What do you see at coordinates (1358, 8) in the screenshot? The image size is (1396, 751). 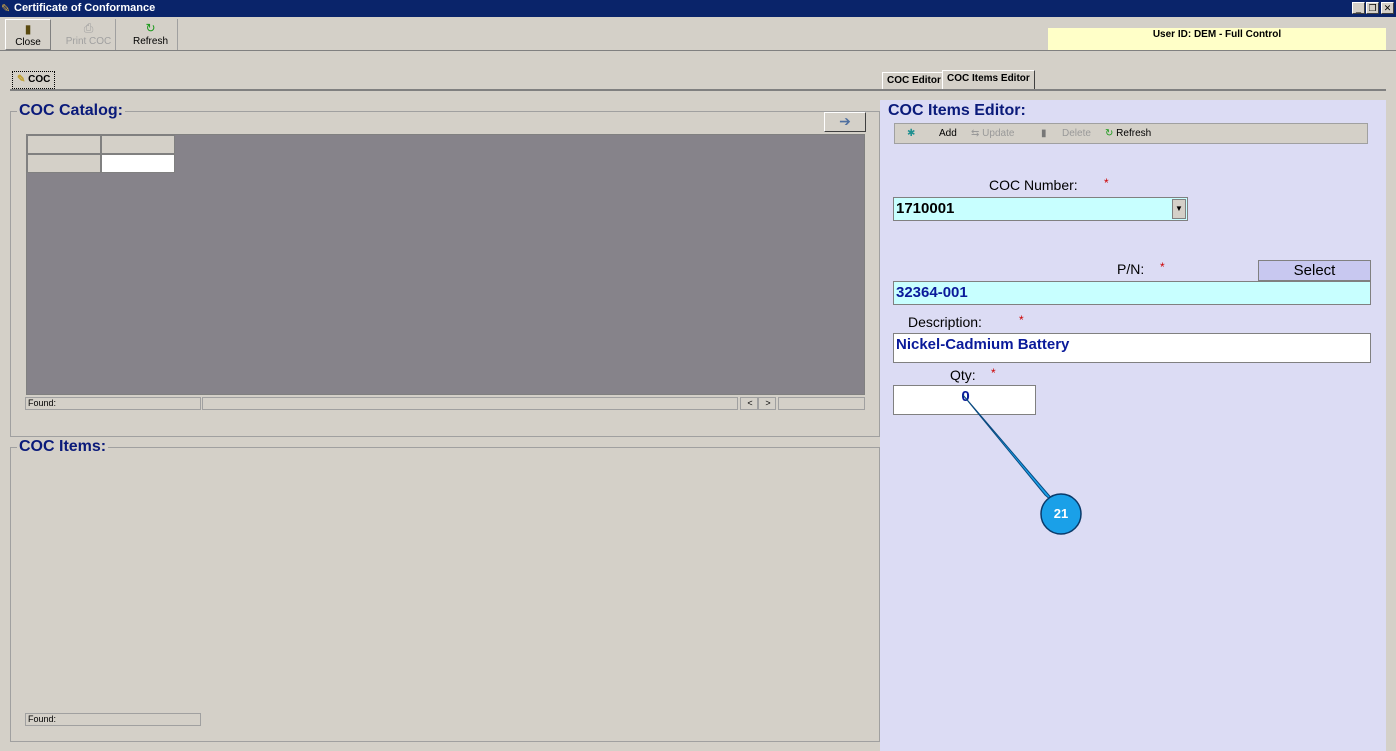 I see `minimize-button: _` at bounding box center [1358, 8].